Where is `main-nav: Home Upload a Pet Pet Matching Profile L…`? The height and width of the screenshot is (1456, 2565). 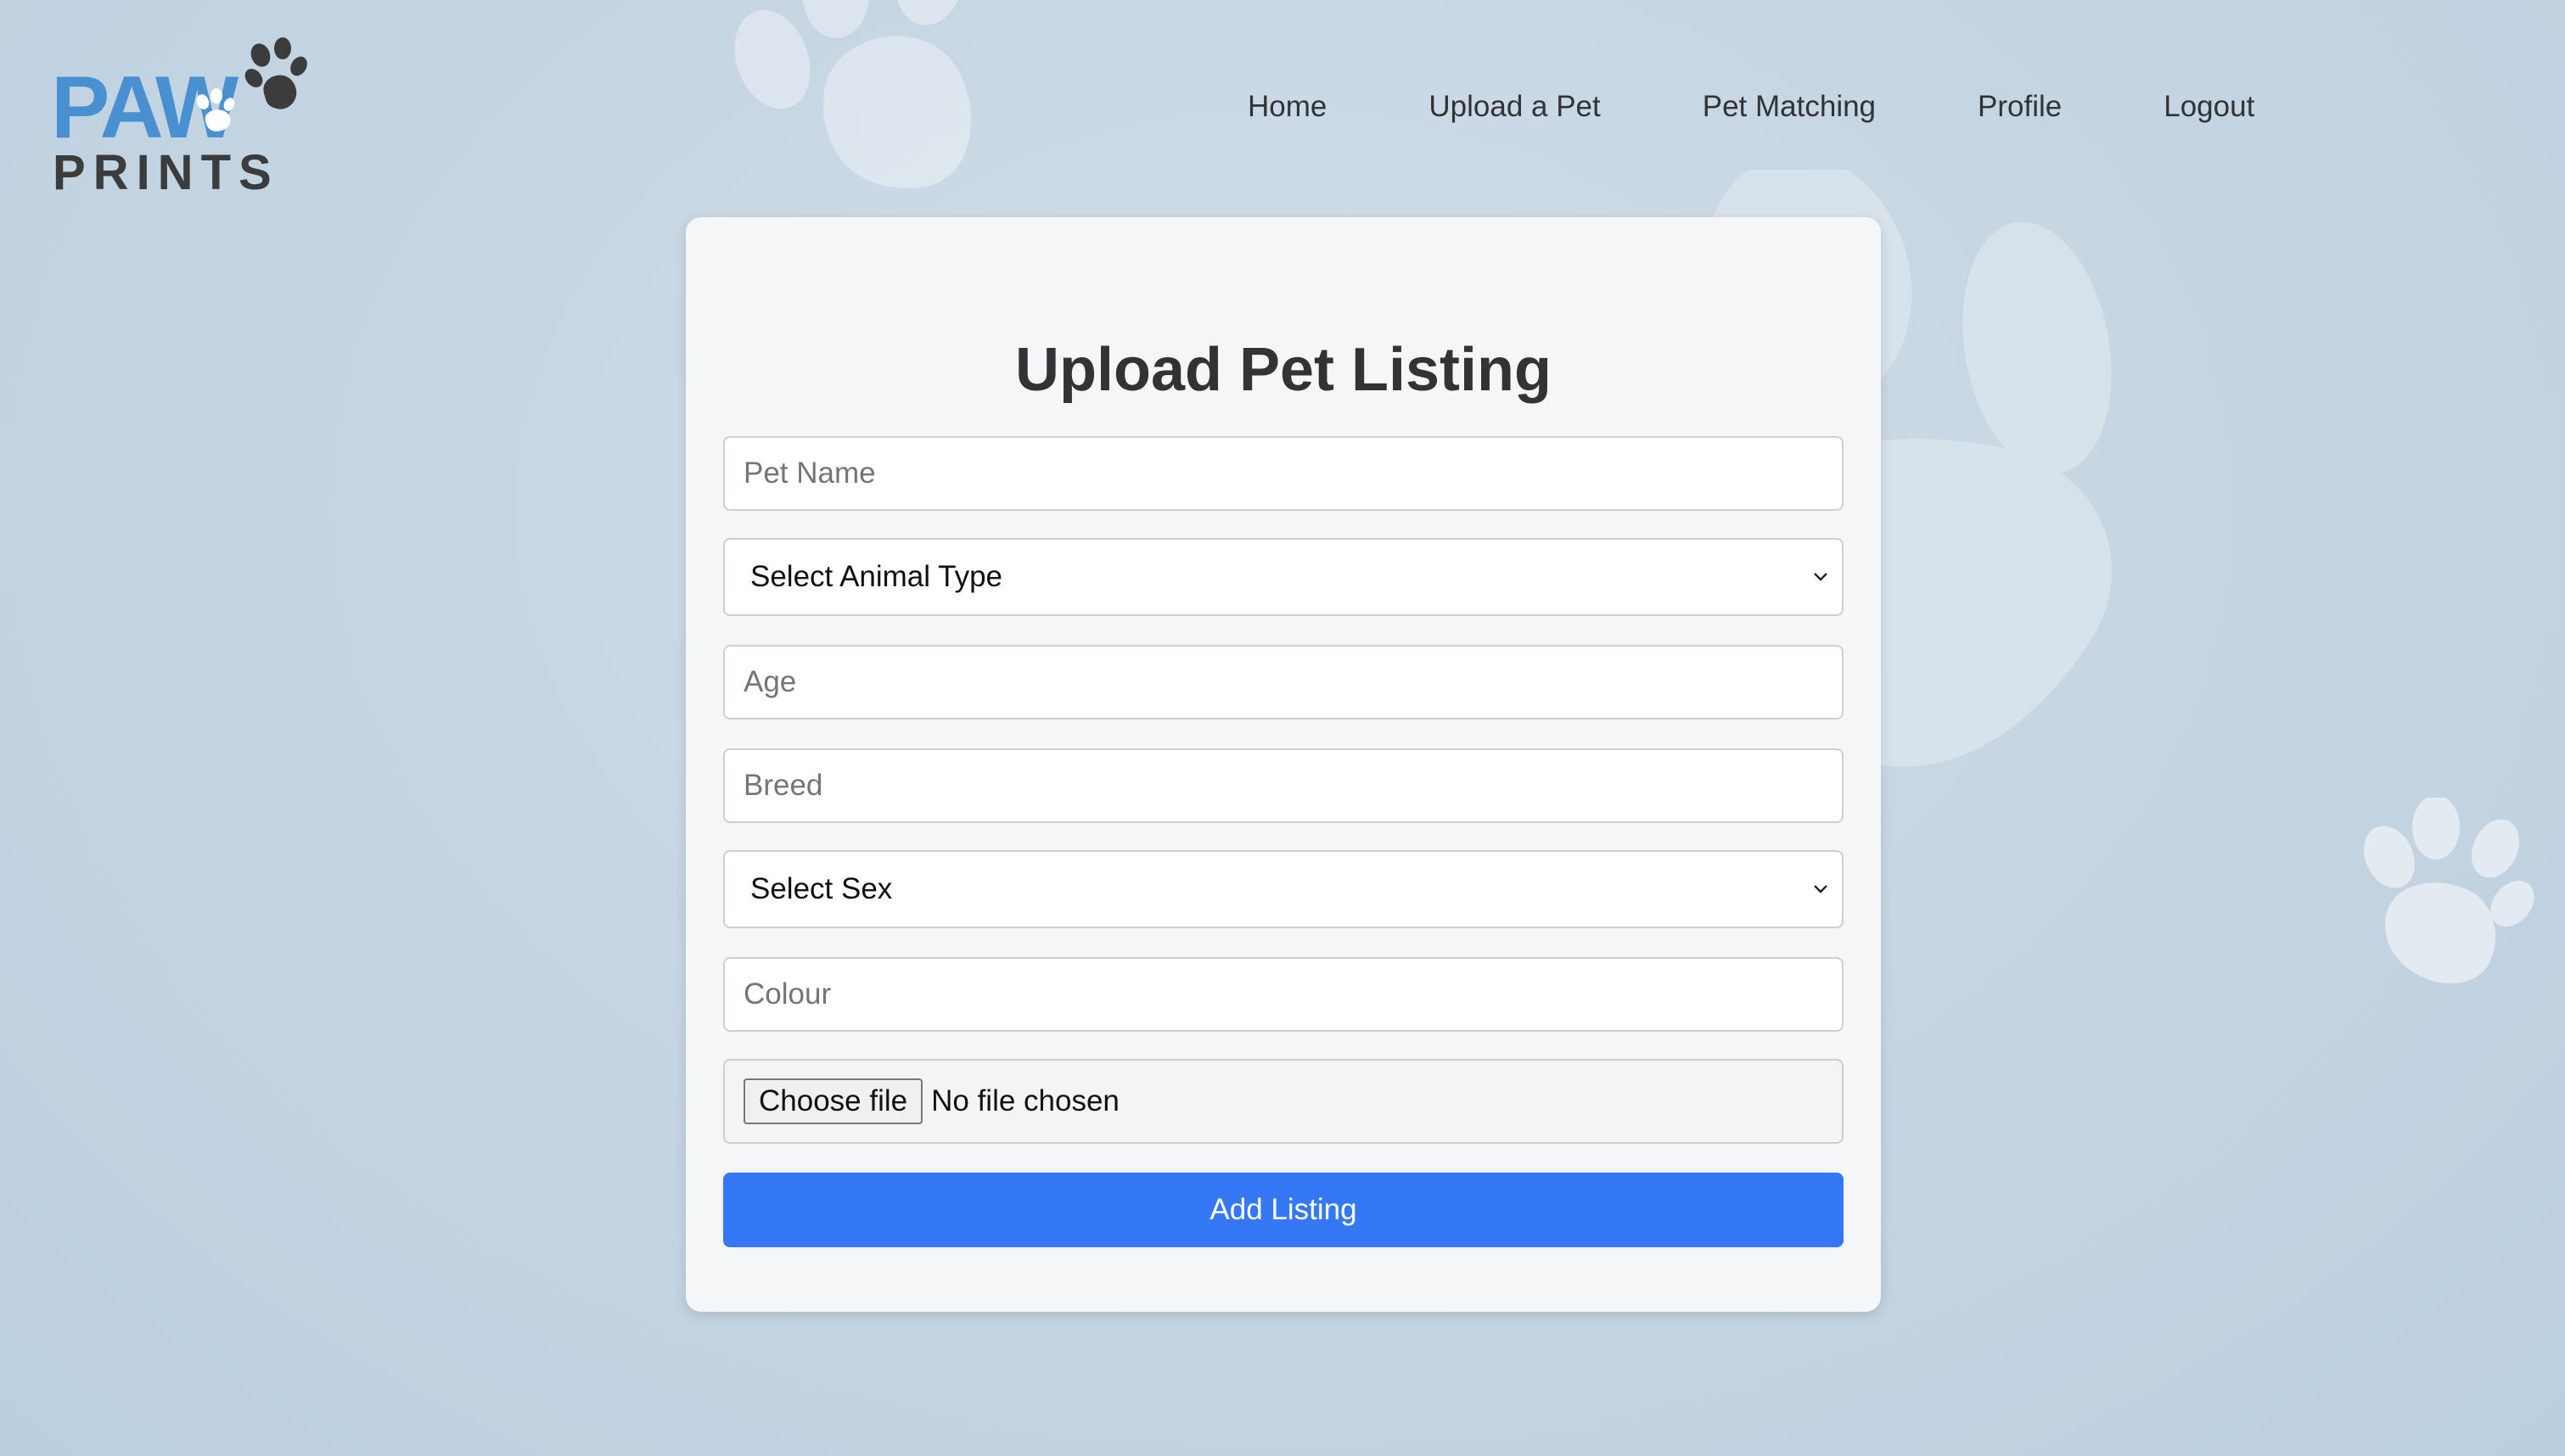 main-nav: Home Upload a Pet Pet Matching Profile L… is located at coordinates (1751, 107).